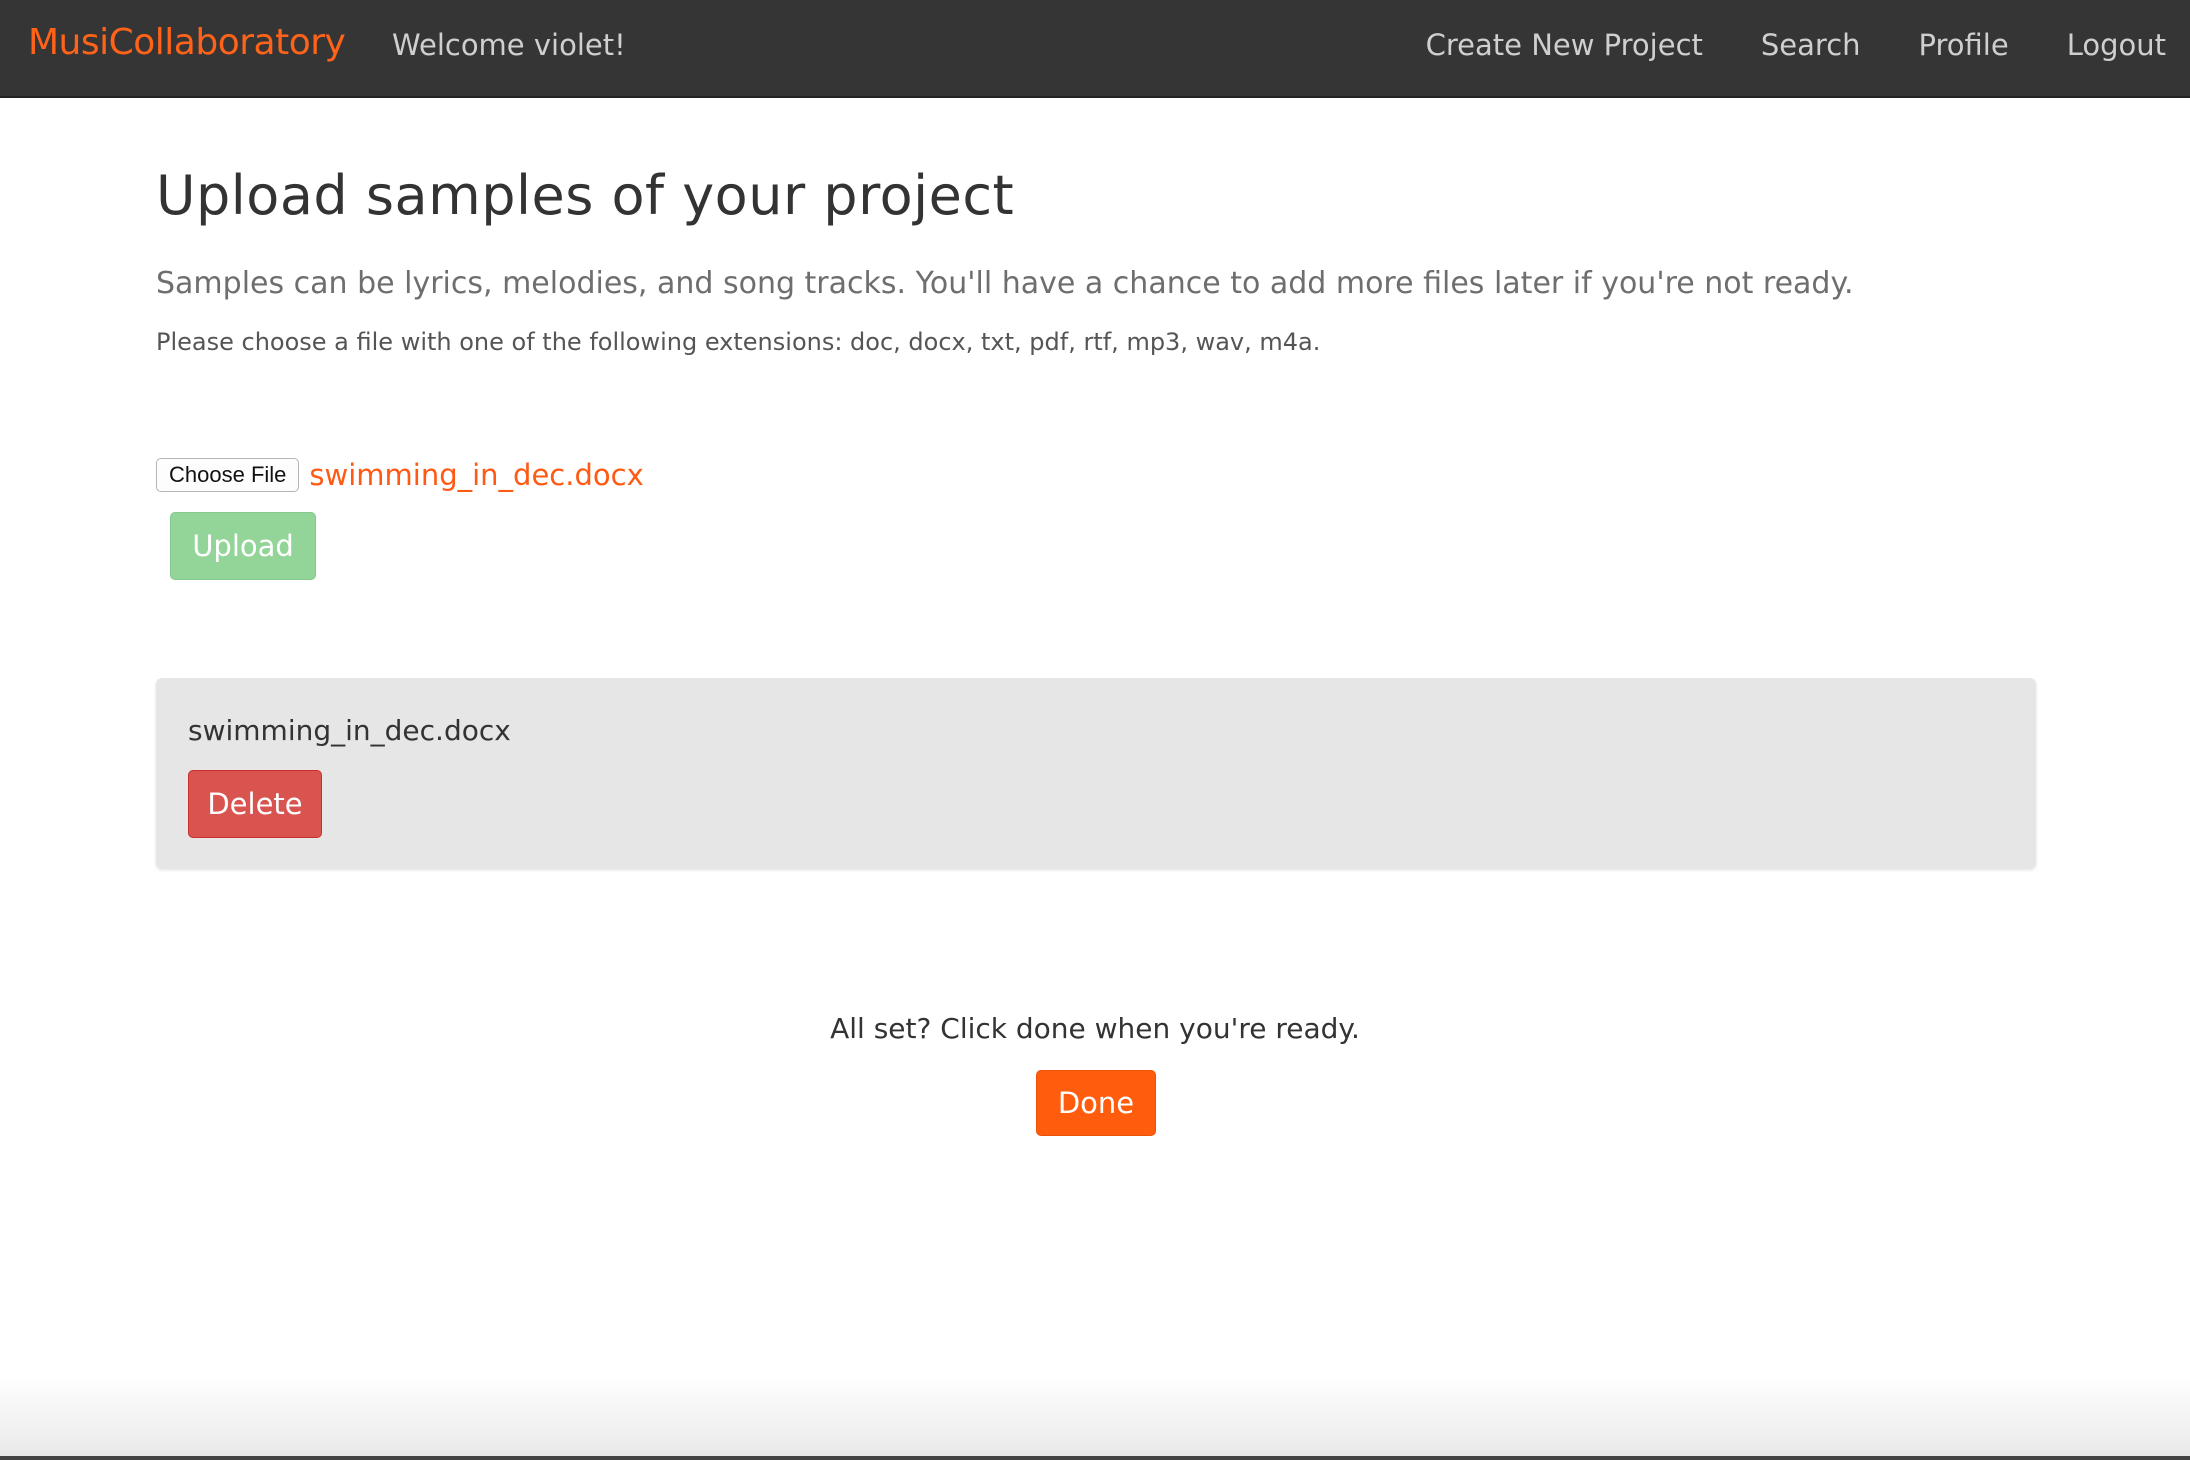 The width and height of the screenshot is (2190, 1460). What do you see at coordinates (1095, 1418) in the screenshot?
I see `window-bottom-shadow` at bounding box center [1095, 1418].